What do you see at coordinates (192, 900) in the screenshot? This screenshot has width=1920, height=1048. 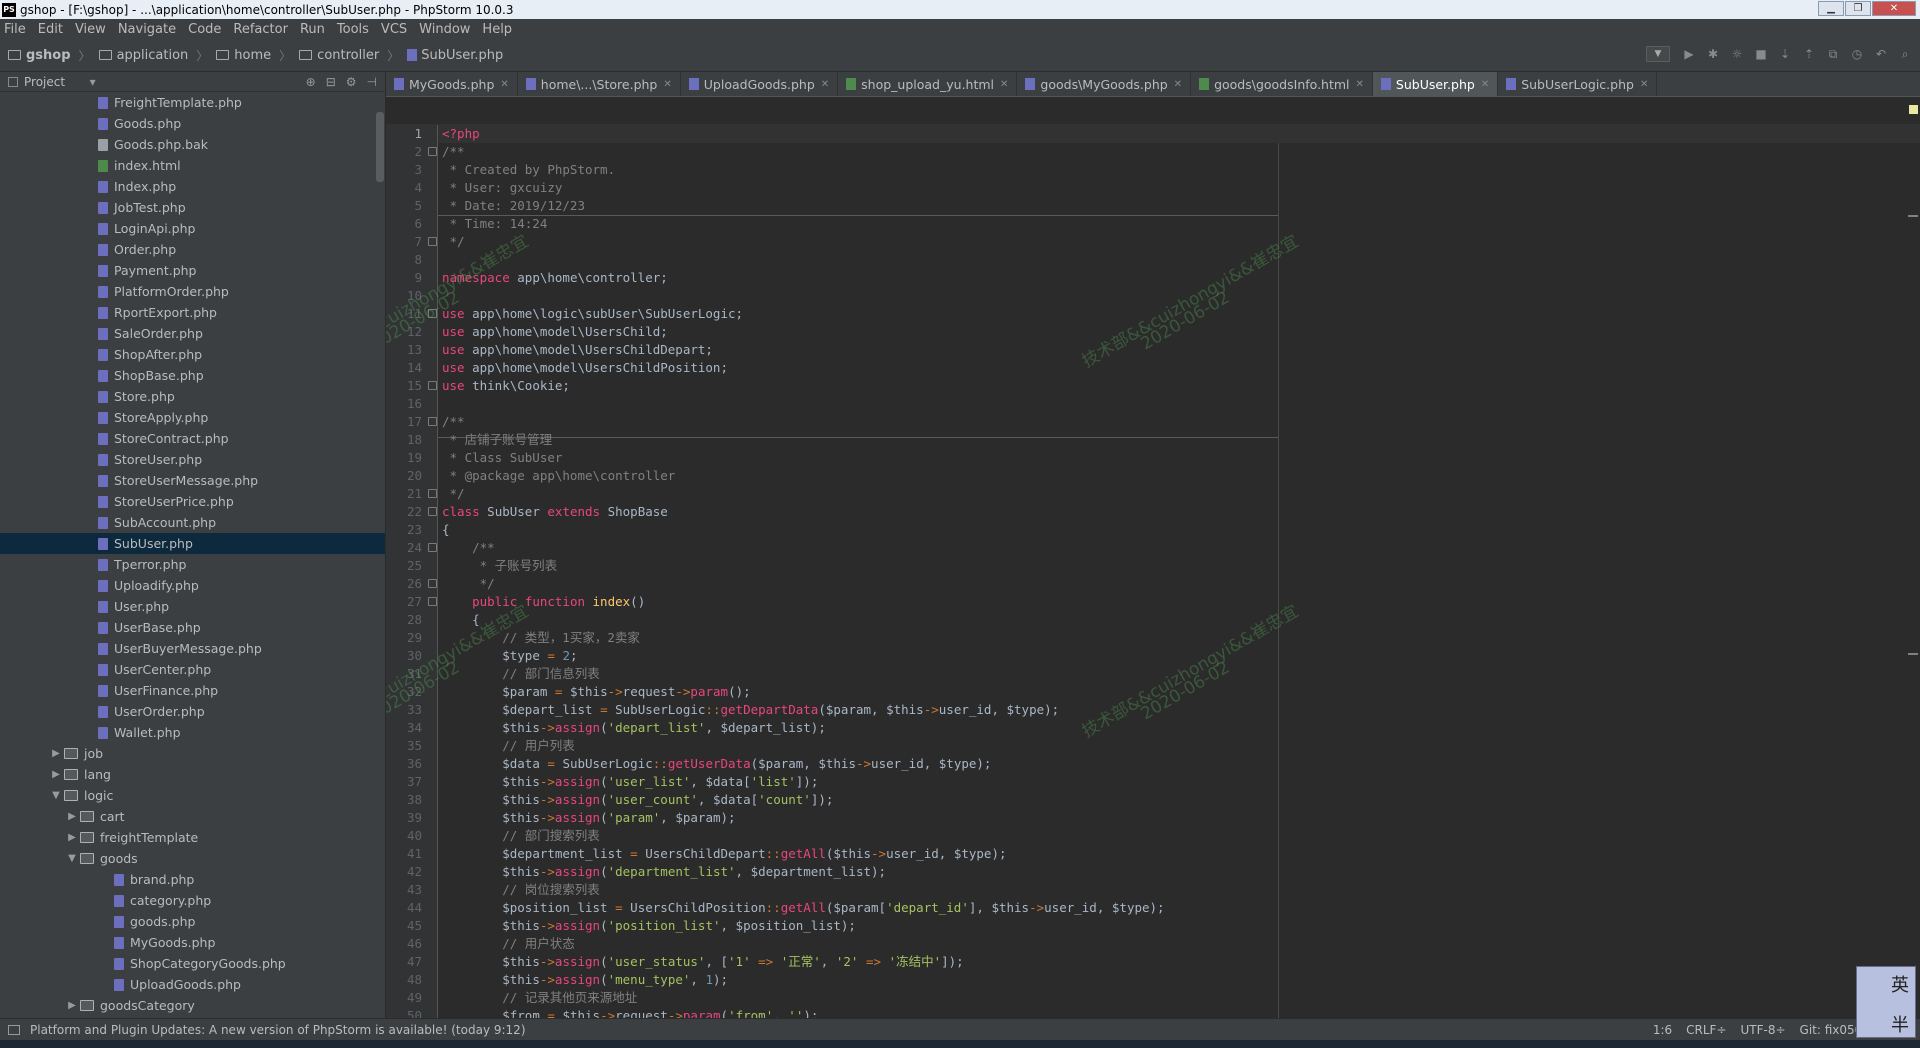 I see `tree-file: category.php` at bounding box center [192, 900].